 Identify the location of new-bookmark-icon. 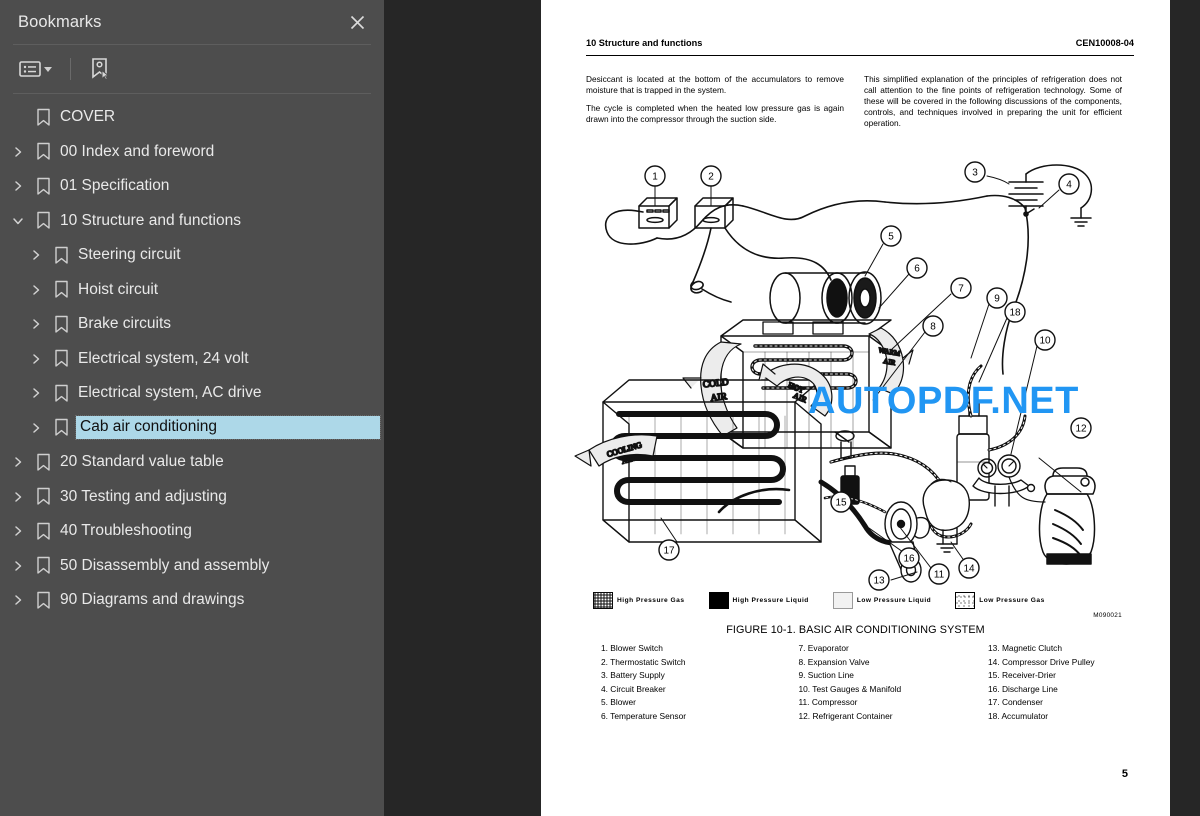
(100, 69).